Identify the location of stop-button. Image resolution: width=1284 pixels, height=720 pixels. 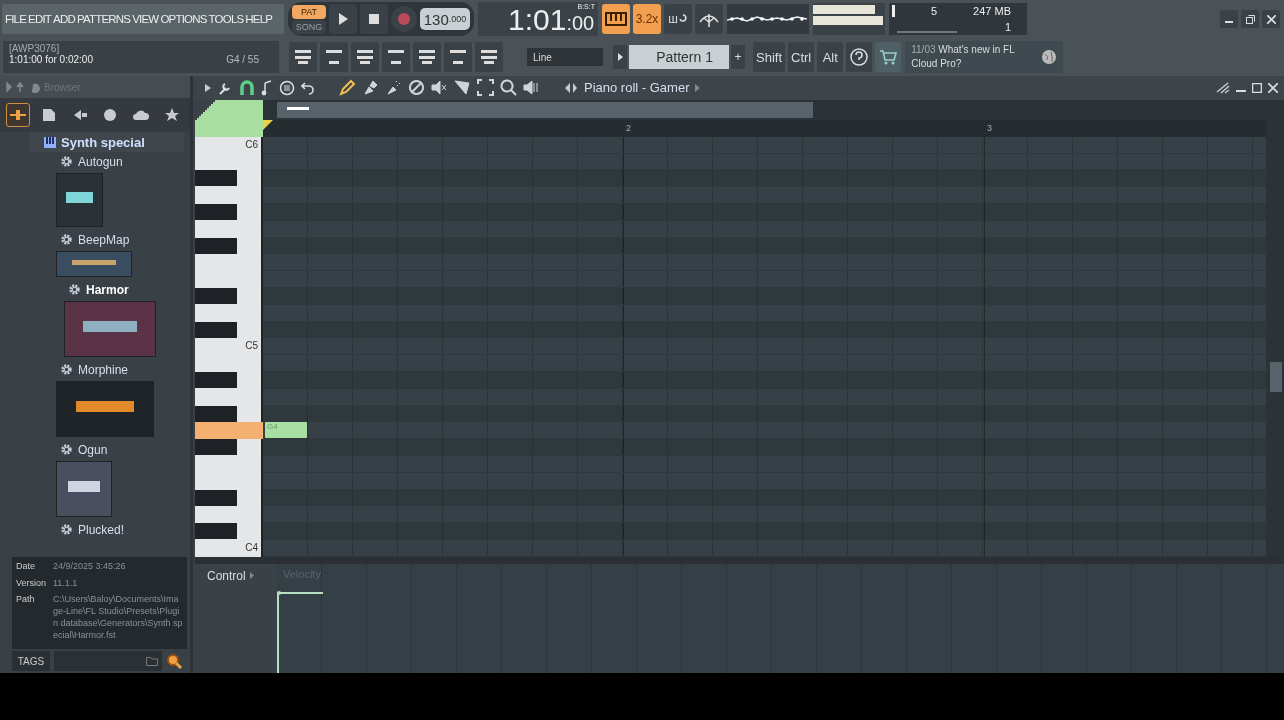
(374, 19).